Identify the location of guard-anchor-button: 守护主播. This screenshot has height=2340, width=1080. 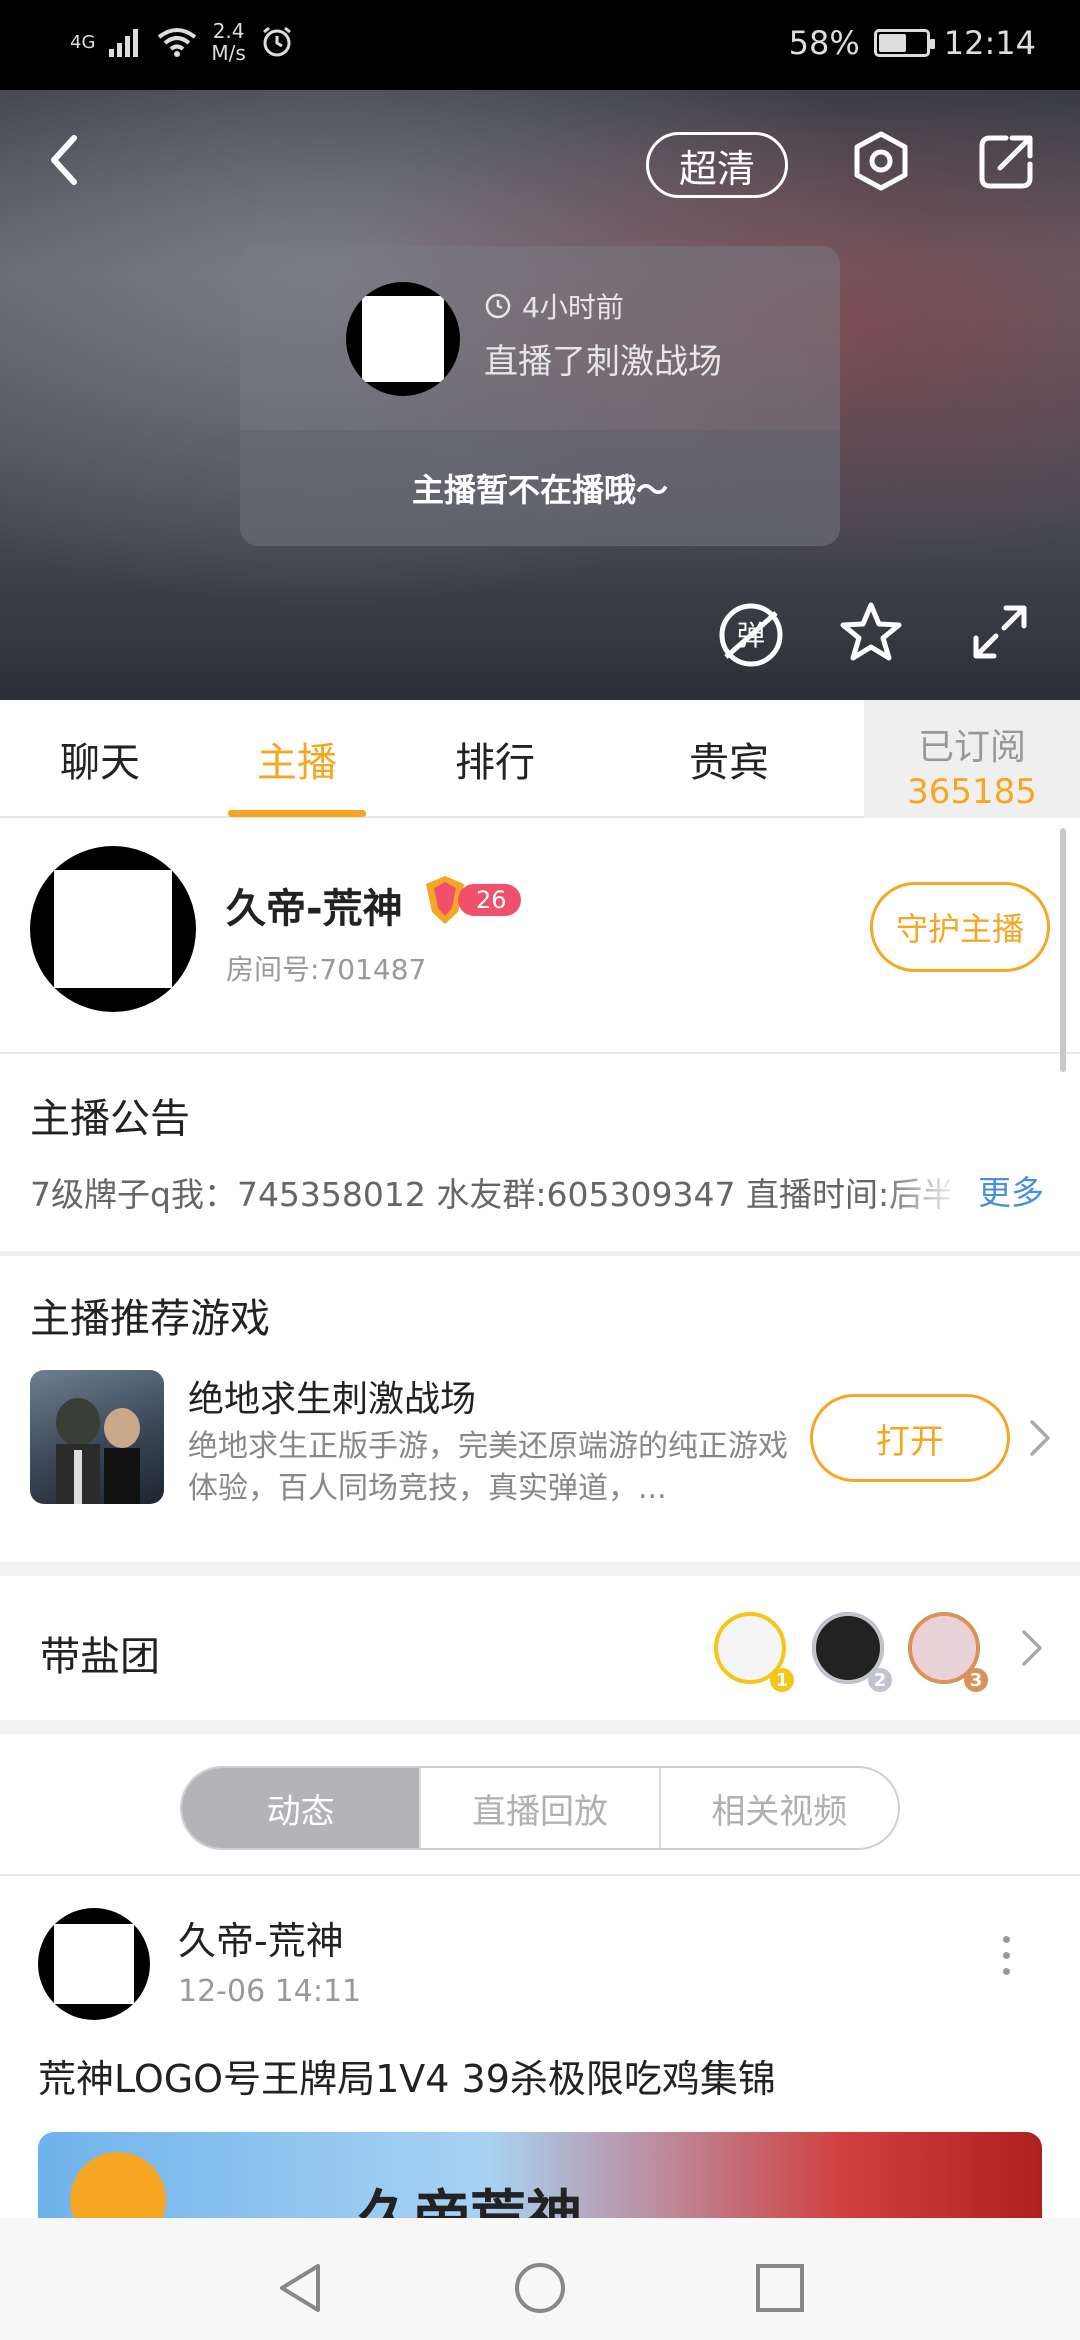
(960, 927).